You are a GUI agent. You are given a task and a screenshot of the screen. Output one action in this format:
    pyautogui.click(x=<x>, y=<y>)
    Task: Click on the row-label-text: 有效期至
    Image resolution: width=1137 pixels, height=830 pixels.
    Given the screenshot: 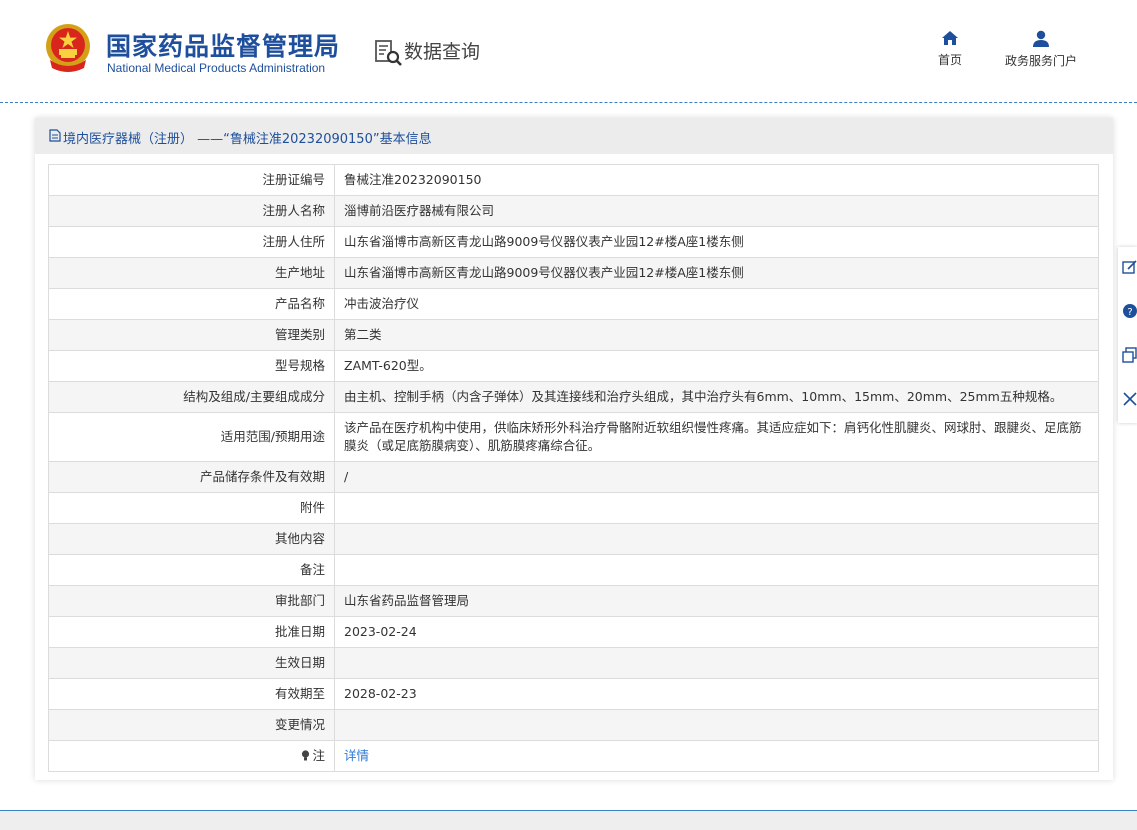 What is the action you would take?
    pyautogui.click(x=299, y=693)
    